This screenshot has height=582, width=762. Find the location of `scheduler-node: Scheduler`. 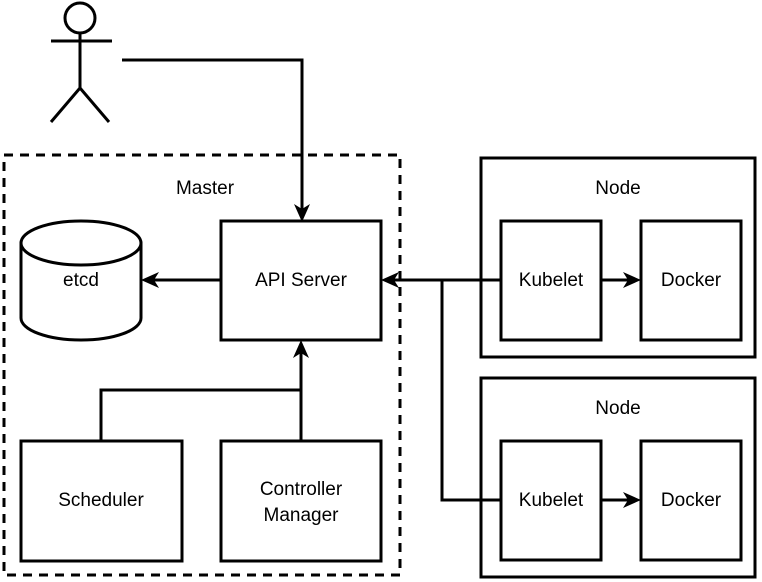

scheduler-node: Scheduler is located at coordinates (101, 501).